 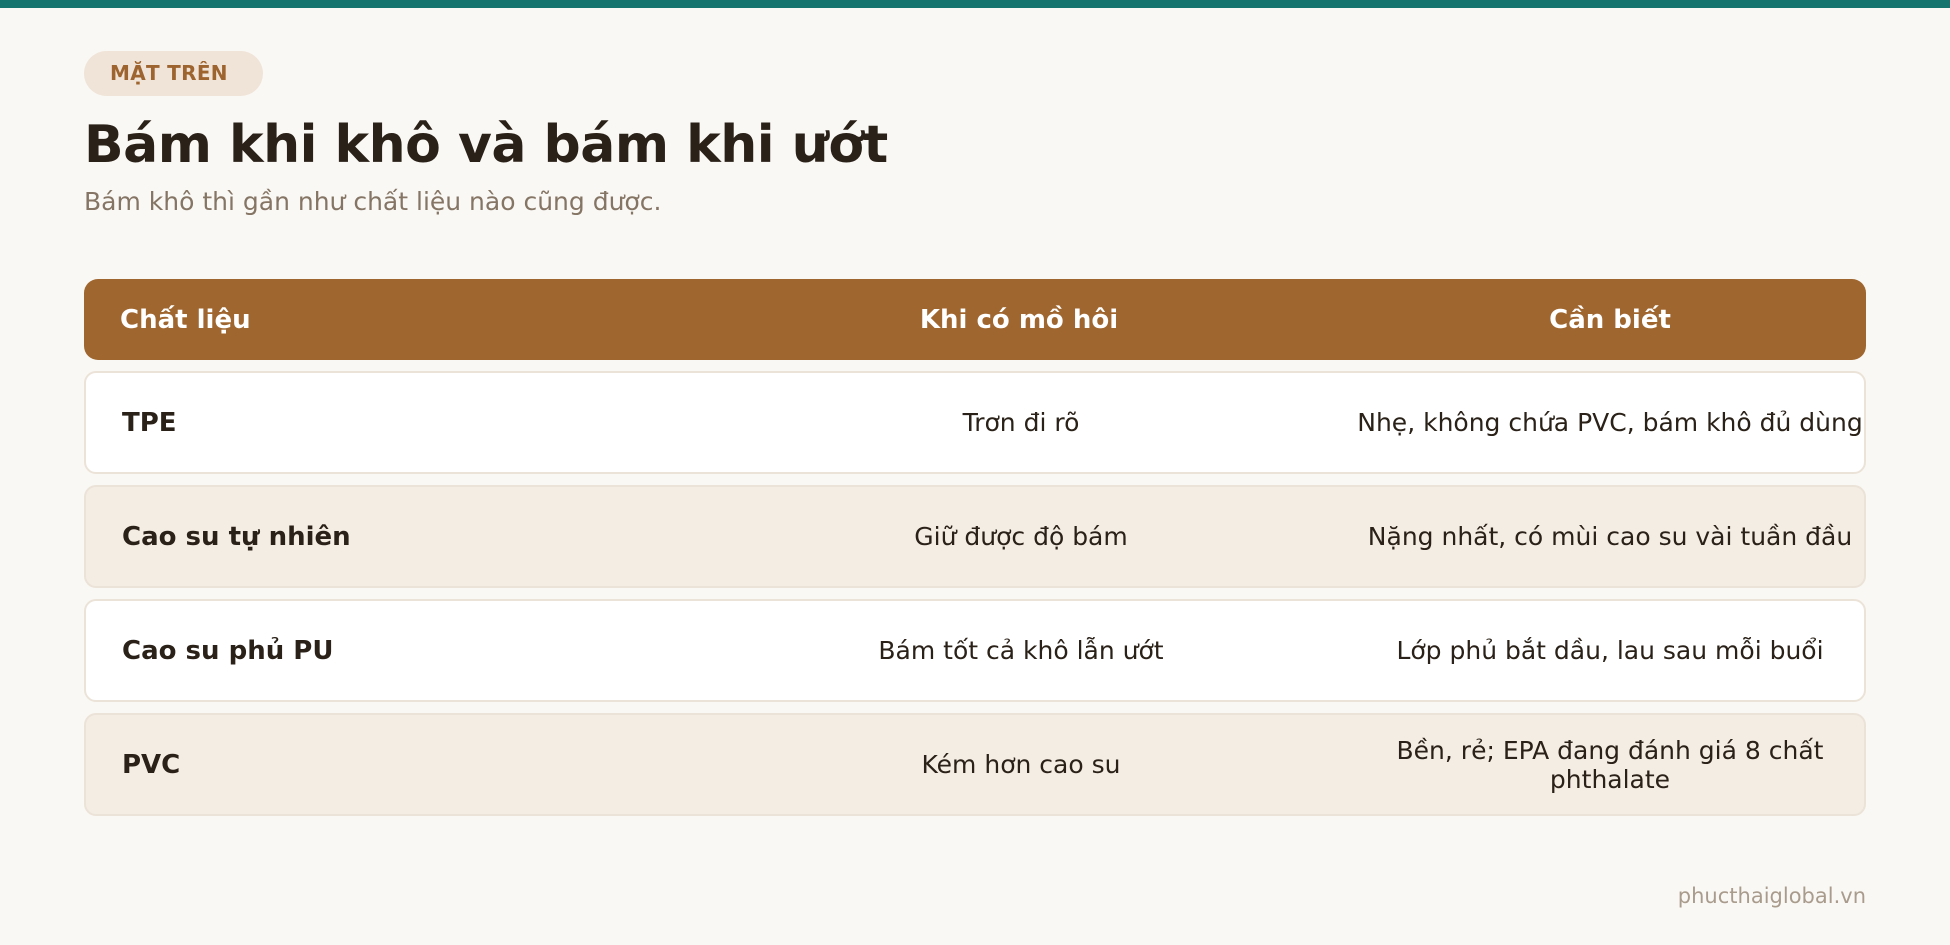 What do you see at coordinates (151, 764) in the screenshot?
I see `material-cell: PVC` at bounding box center [151, 764].